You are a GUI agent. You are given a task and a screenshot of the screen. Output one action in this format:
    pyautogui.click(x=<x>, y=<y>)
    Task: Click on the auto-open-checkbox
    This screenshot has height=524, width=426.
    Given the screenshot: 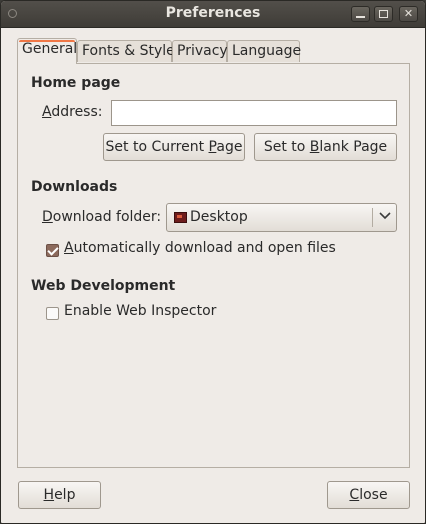 What is the action you would take?
    pyautogui.click(x=52, y=250)
    